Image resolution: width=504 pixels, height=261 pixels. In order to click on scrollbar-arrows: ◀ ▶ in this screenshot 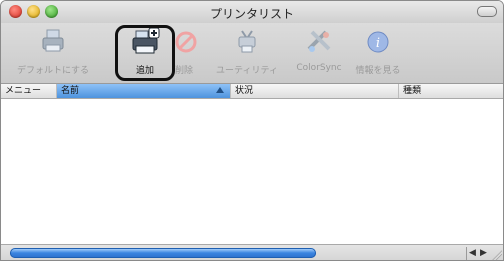, I will do `click(477, 253)`.